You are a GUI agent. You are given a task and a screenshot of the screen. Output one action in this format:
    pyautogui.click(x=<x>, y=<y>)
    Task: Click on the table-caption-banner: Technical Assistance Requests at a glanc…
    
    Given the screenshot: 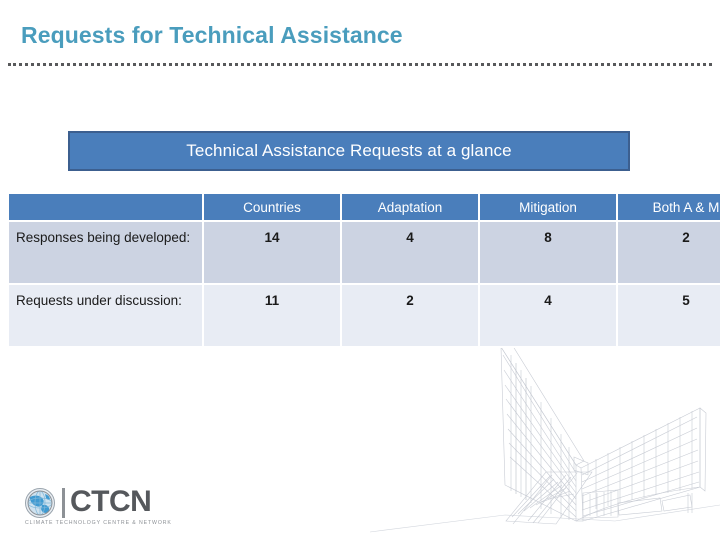 What is the action you would take?
    pyautogui.click(x=349, y=151)
    